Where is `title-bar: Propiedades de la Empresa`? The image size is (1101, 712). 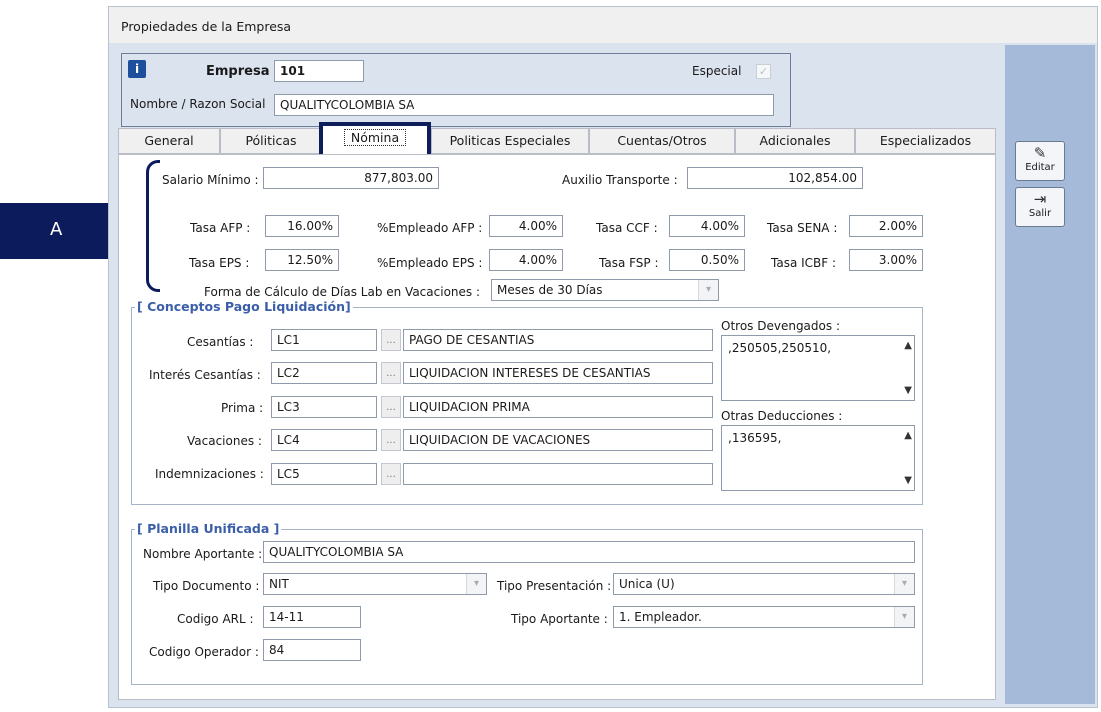
title-bar: Propiedades de la Empresa is located at coordinates (603, 25).